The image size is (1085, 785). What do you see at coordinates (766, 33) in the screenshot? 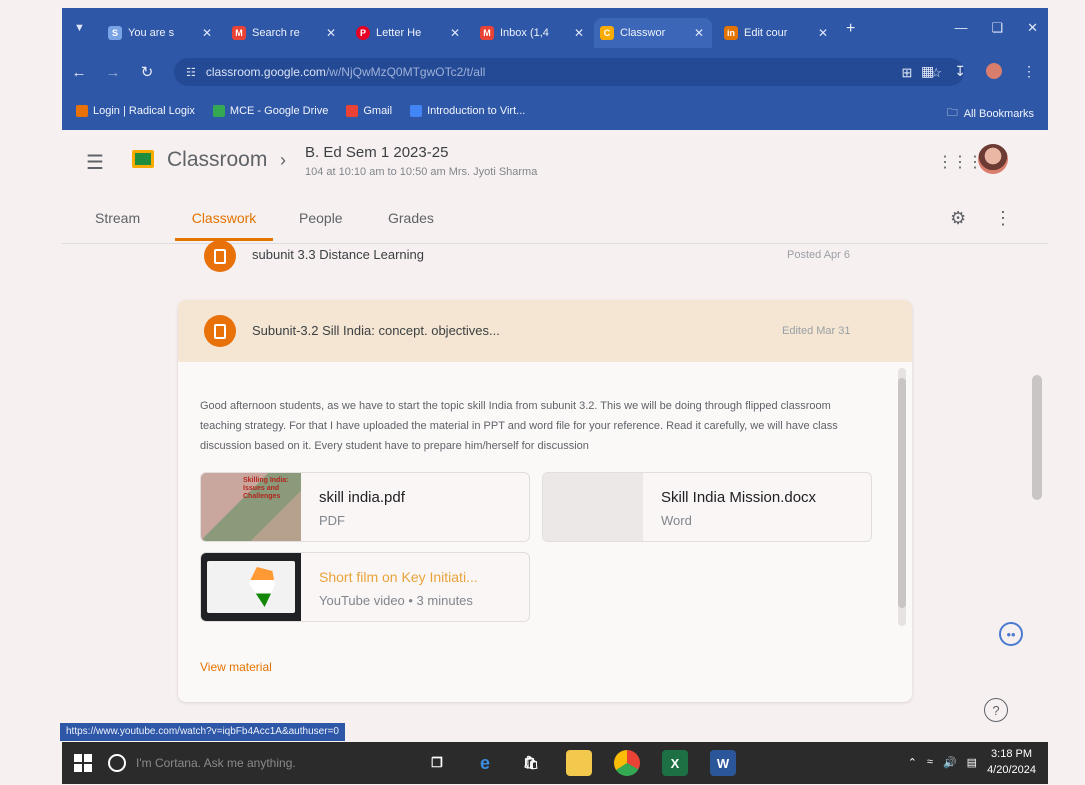
I see `tab-label: Edit cour` at bounding box center [766, 33].